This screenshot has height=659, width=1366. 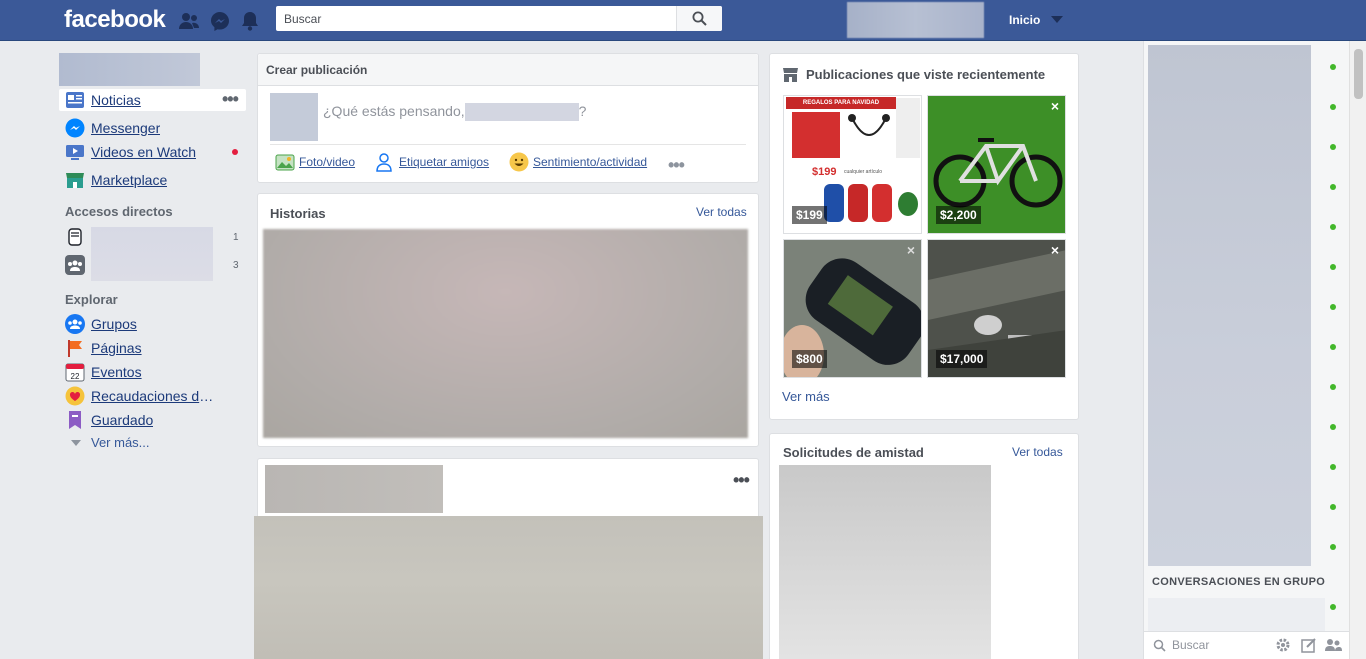 What do you see at coordinates (327, 162) in the screenshot?
I see `photo-video-label: Foto/video` at bounding box center [327, 162].